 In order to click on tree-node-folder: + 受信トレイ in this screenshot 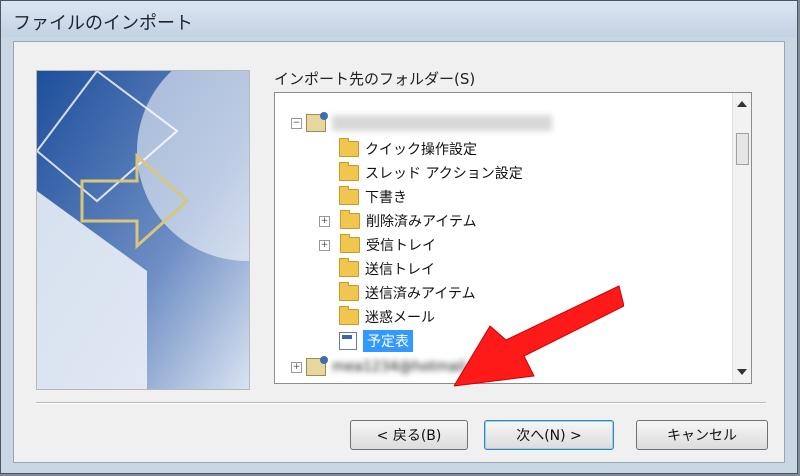, I will do `click(377, 245)`.